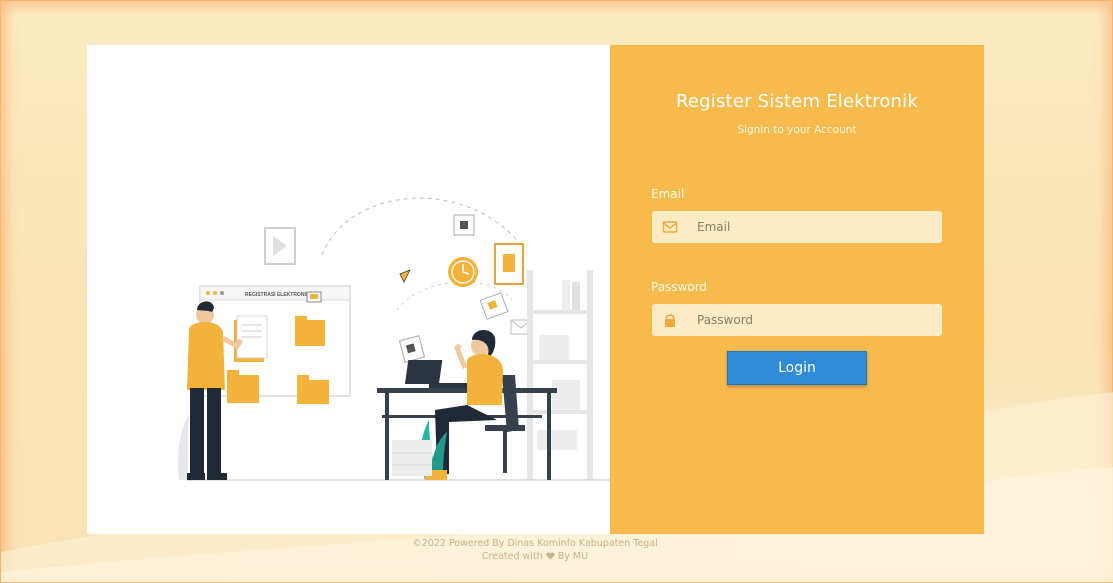 The height and width of the screenshot is (583, 1113). Describe the element at coordinates (670, 320) in the screenshot. I see `lock-icon` at that location.